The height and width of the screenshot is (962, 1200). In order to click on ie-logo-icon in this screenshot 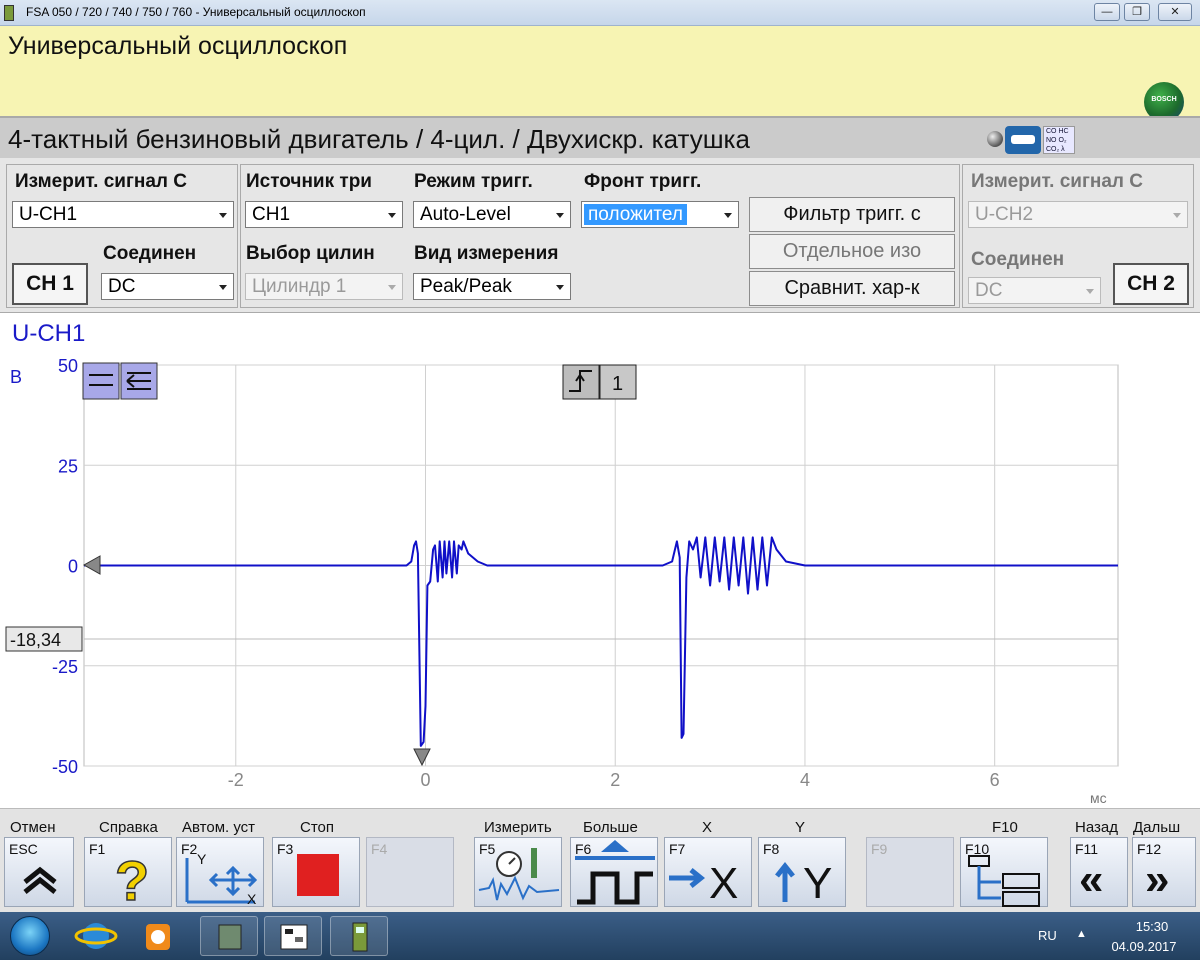, I will do `click(96, 936)`.